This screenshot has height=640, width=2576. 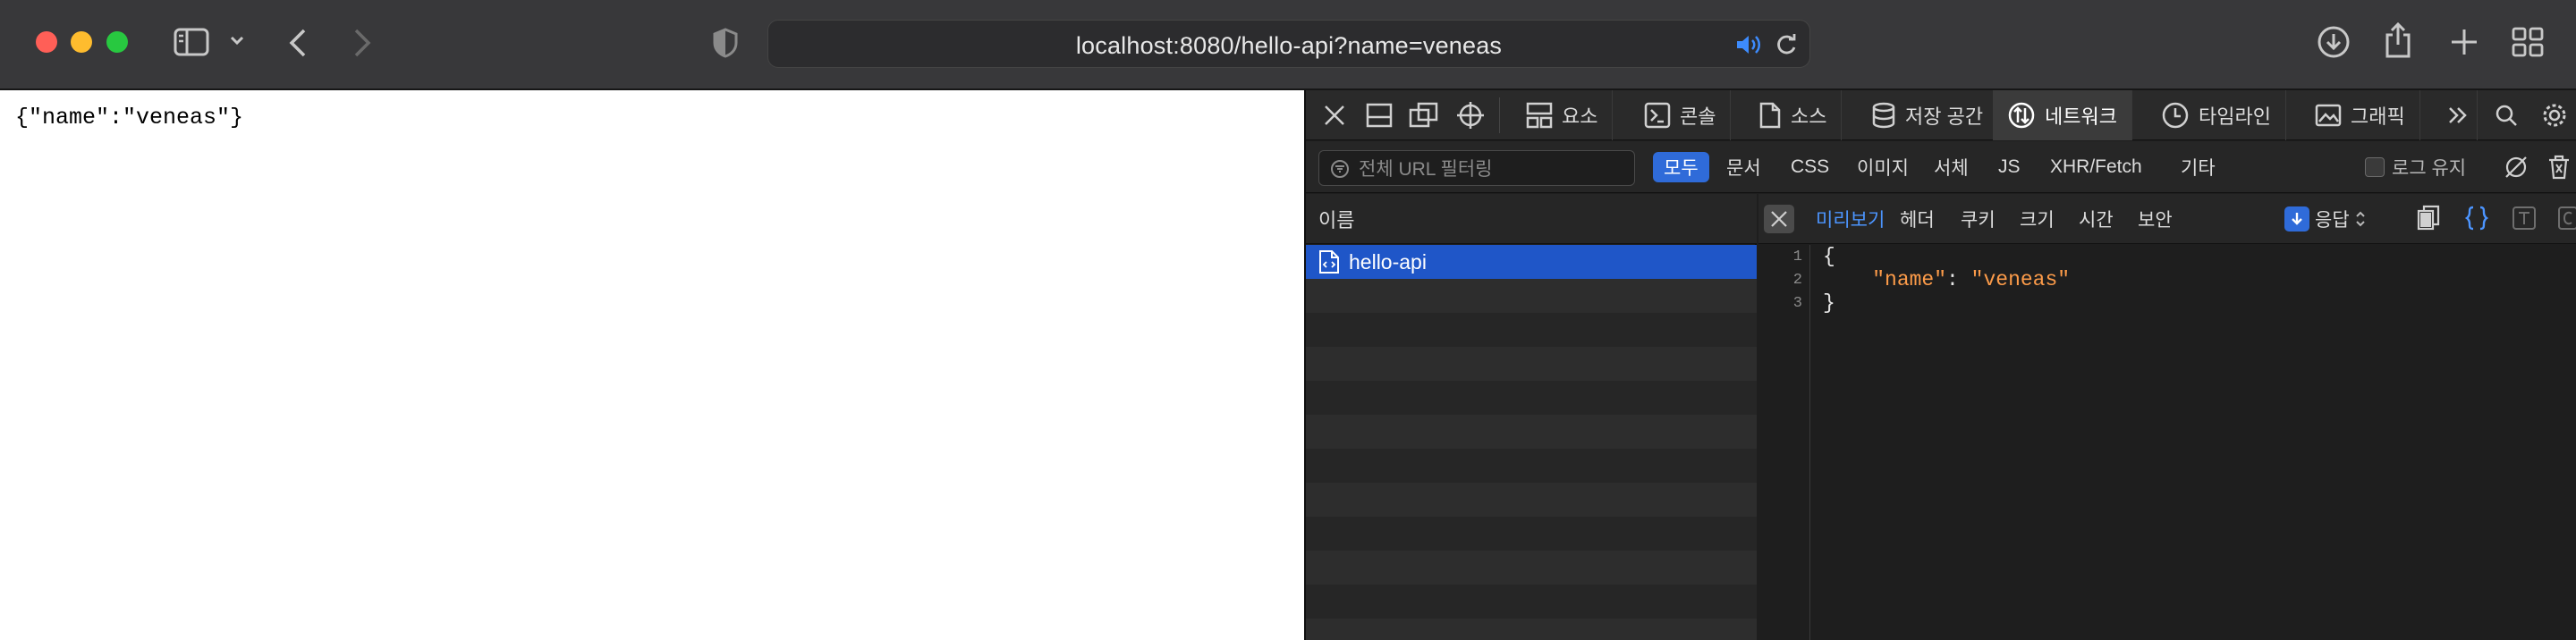 What do you see at coordinates (1698, 116) in the screenshot?
I see `tab-console-label: 콘솔` at bounding box center [1698, 116].